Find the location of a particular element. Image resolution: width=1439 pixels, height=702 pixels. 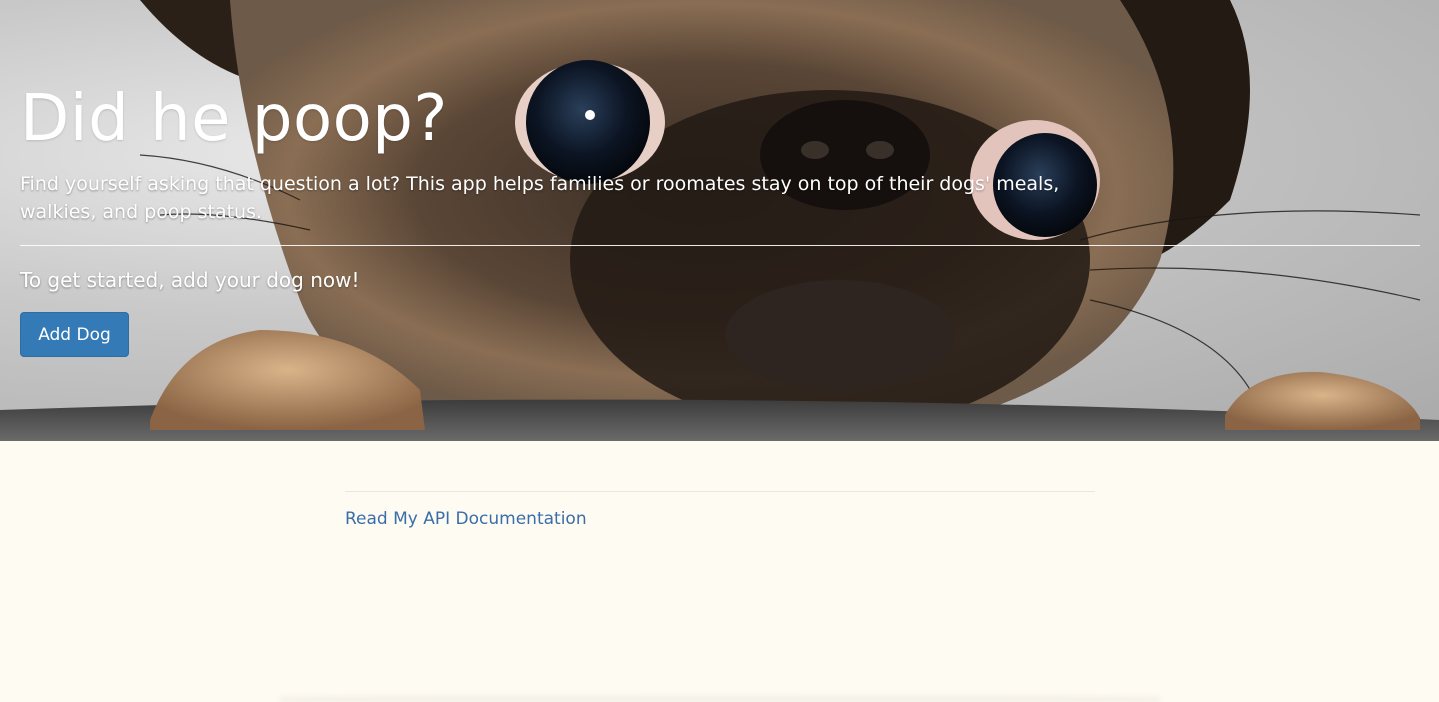

api-documentation-link: Read My API Documentation is located at coordinates (466, 519).